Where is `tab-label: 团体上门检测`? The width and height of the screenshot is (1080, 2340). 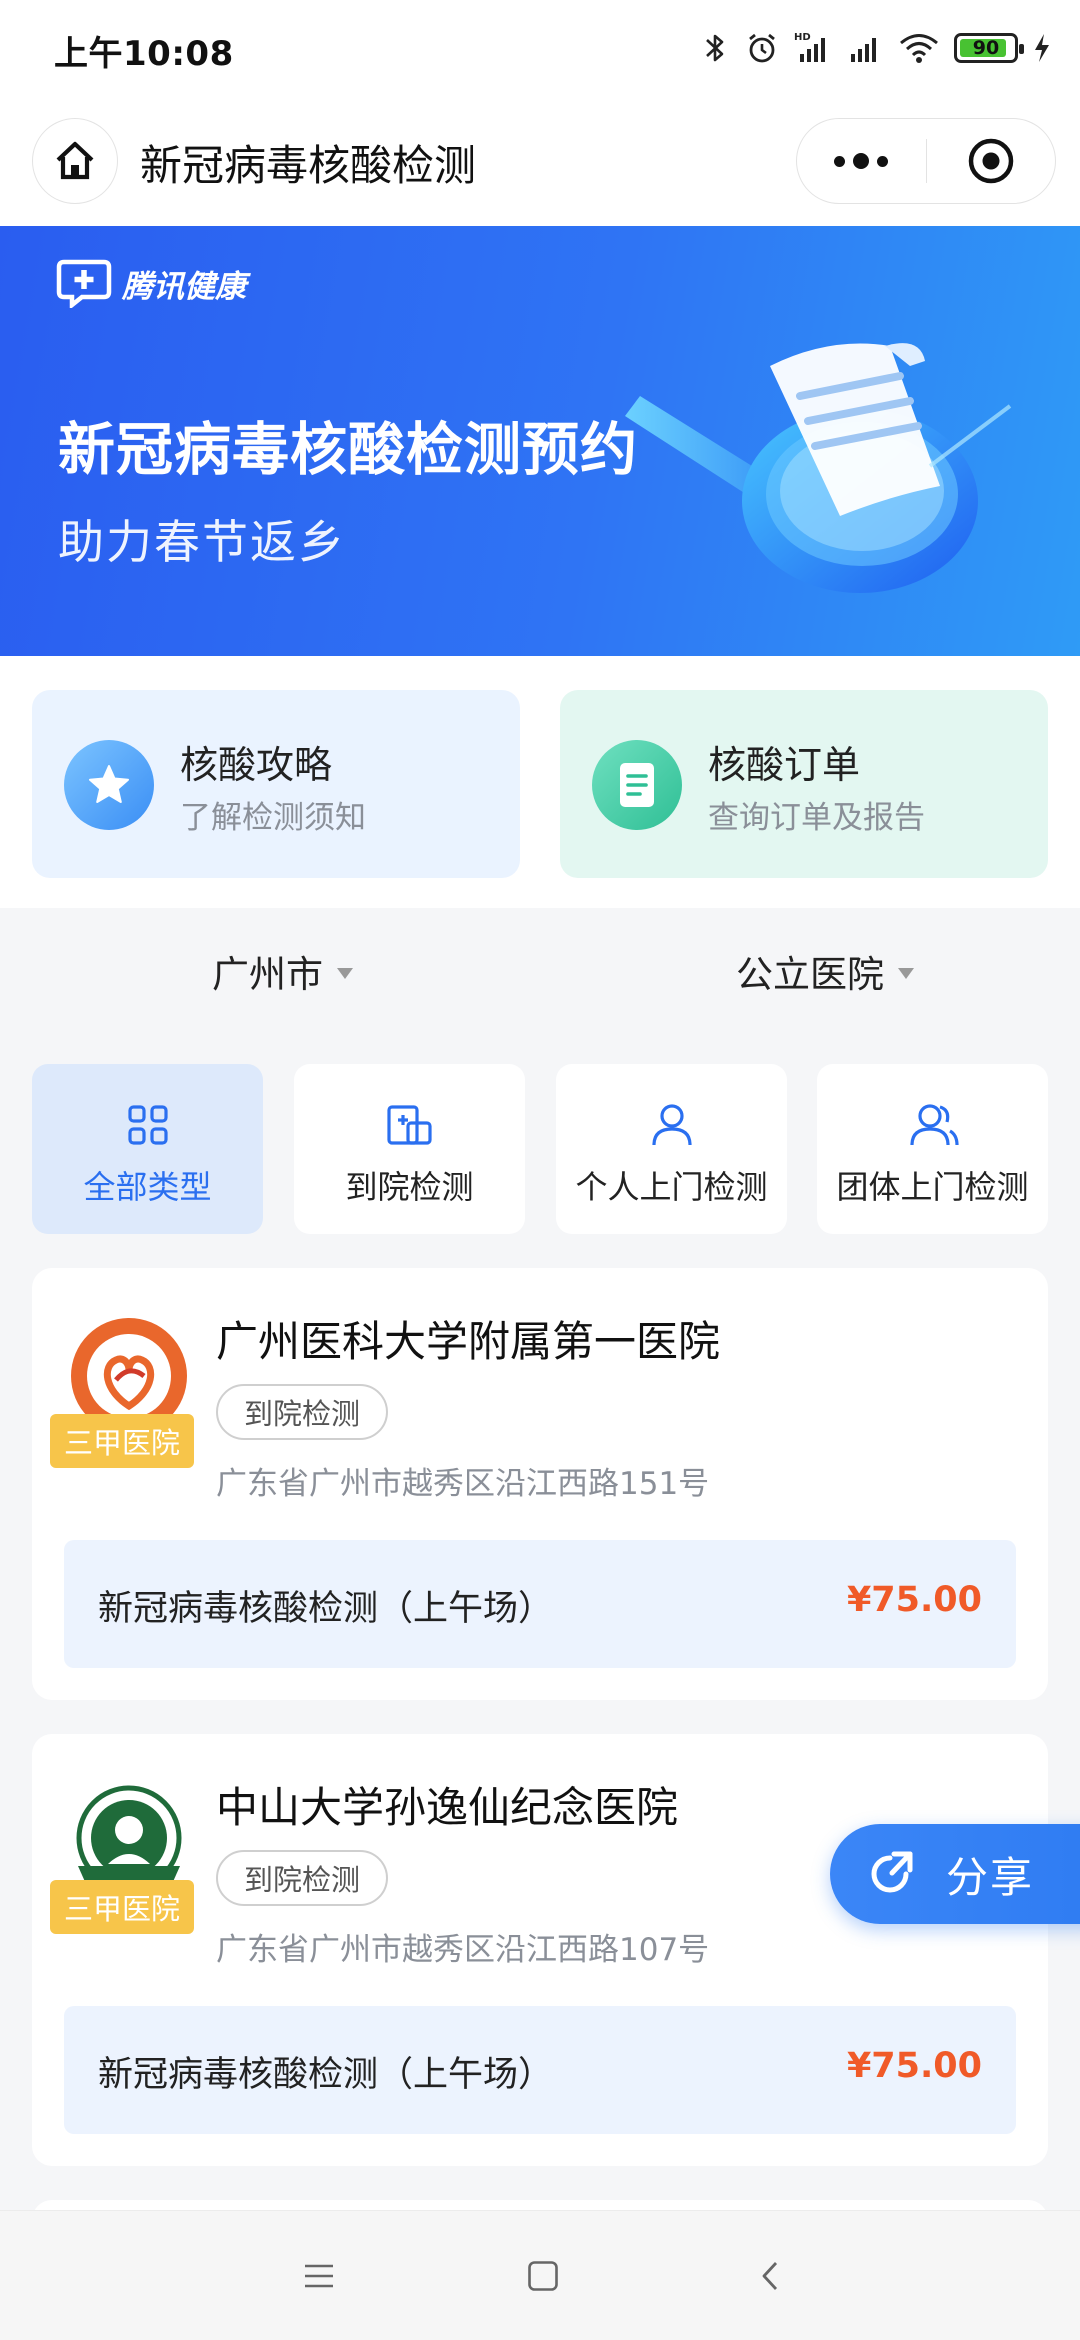
tab-label: 团体上门检测 is located at coordinates (932, 1187).